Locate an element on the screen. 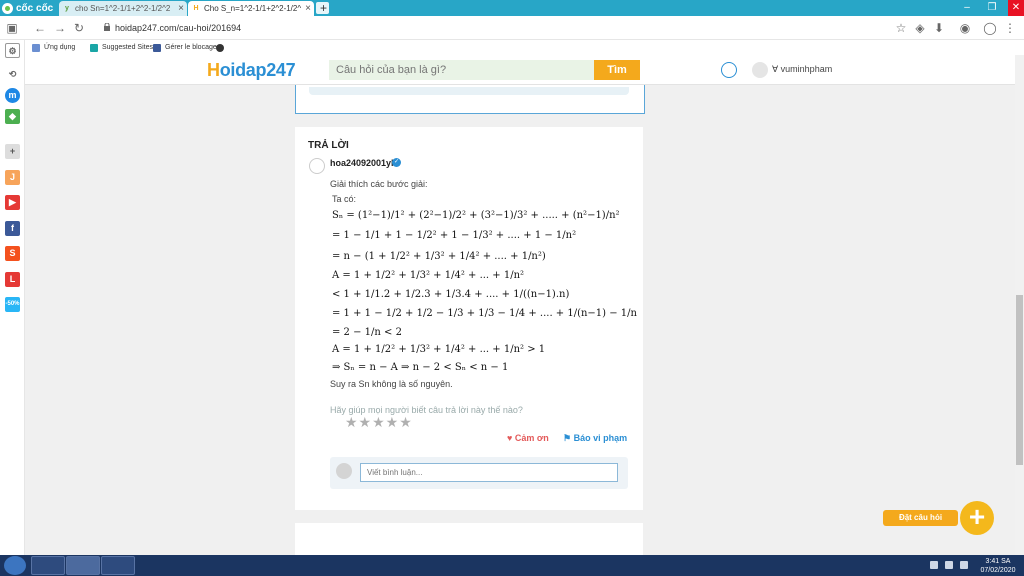 The height and width of the screenshot is (576, 1024). bookmark-label: Suggested Sites is located at coordinates (127, 47).